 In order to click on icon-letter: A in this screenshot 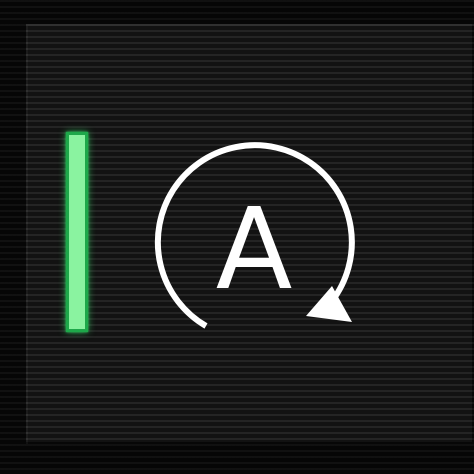, I will do `click(254, 250)`.